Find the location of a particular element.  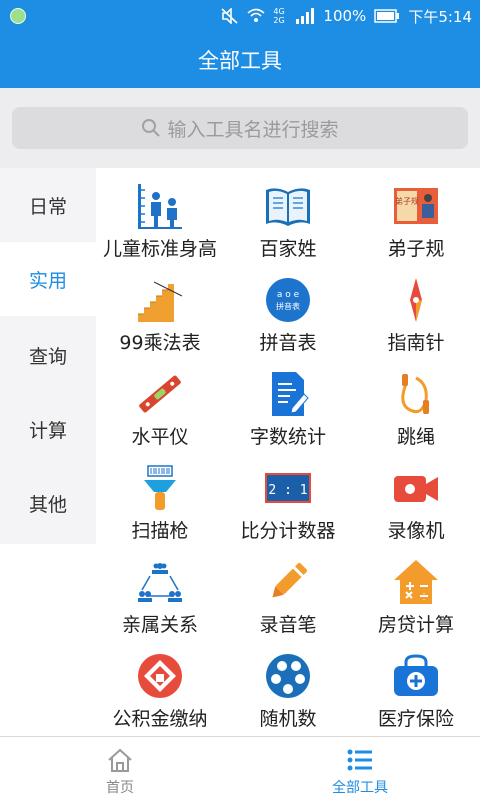

sidebar-item-label: 日常 is located at coordinates (47, 206).